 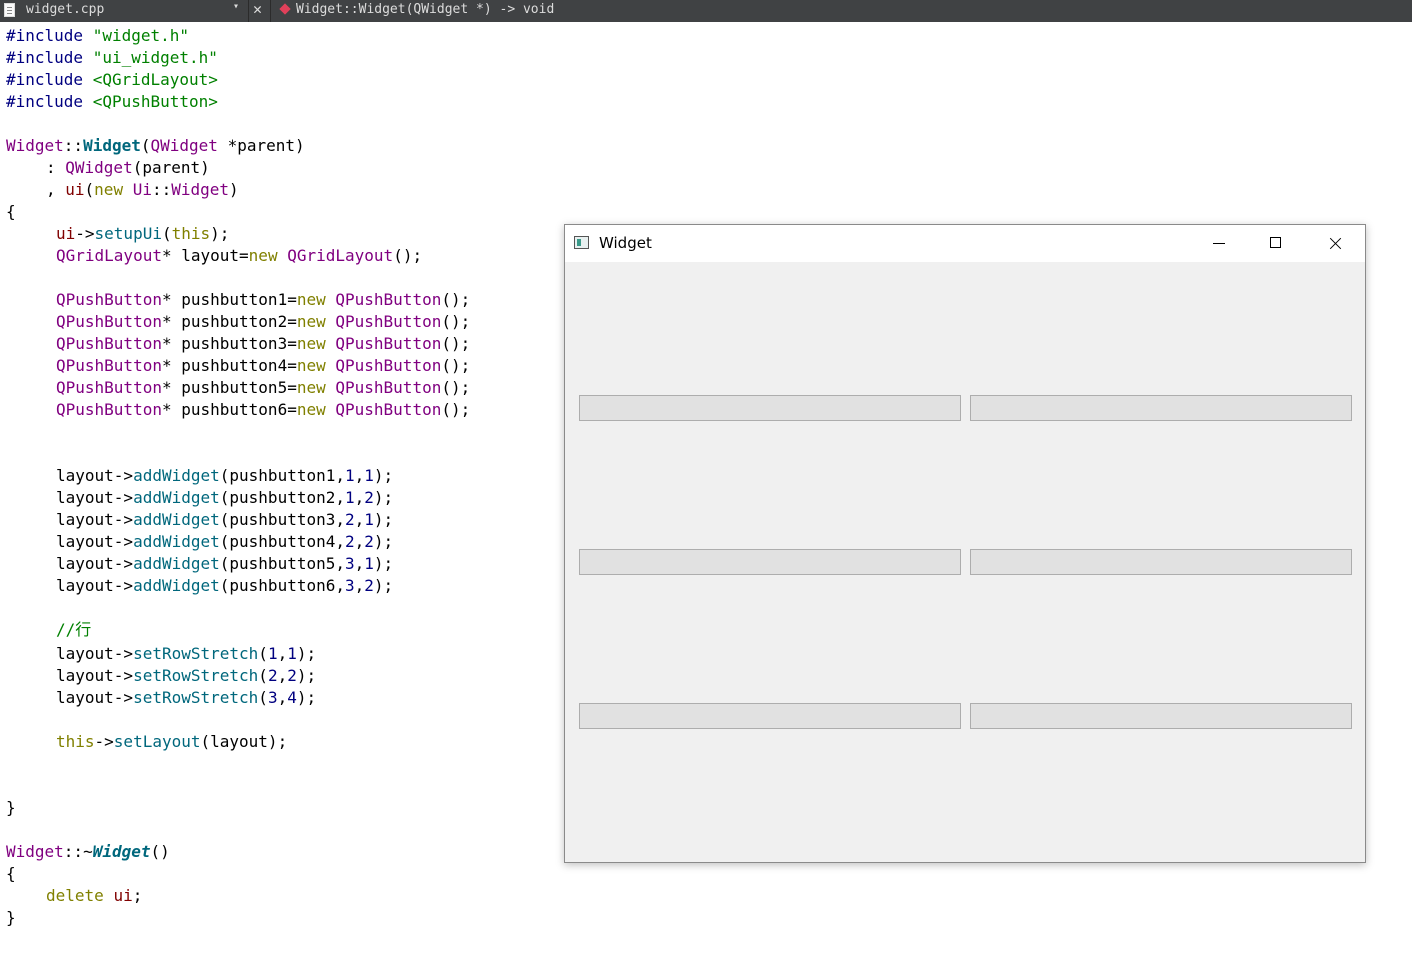 What do you see at coordinates (128, 167) in the screenshot?
I see `code-line: : QWidget(parent)` at bounding box center [128, 167].